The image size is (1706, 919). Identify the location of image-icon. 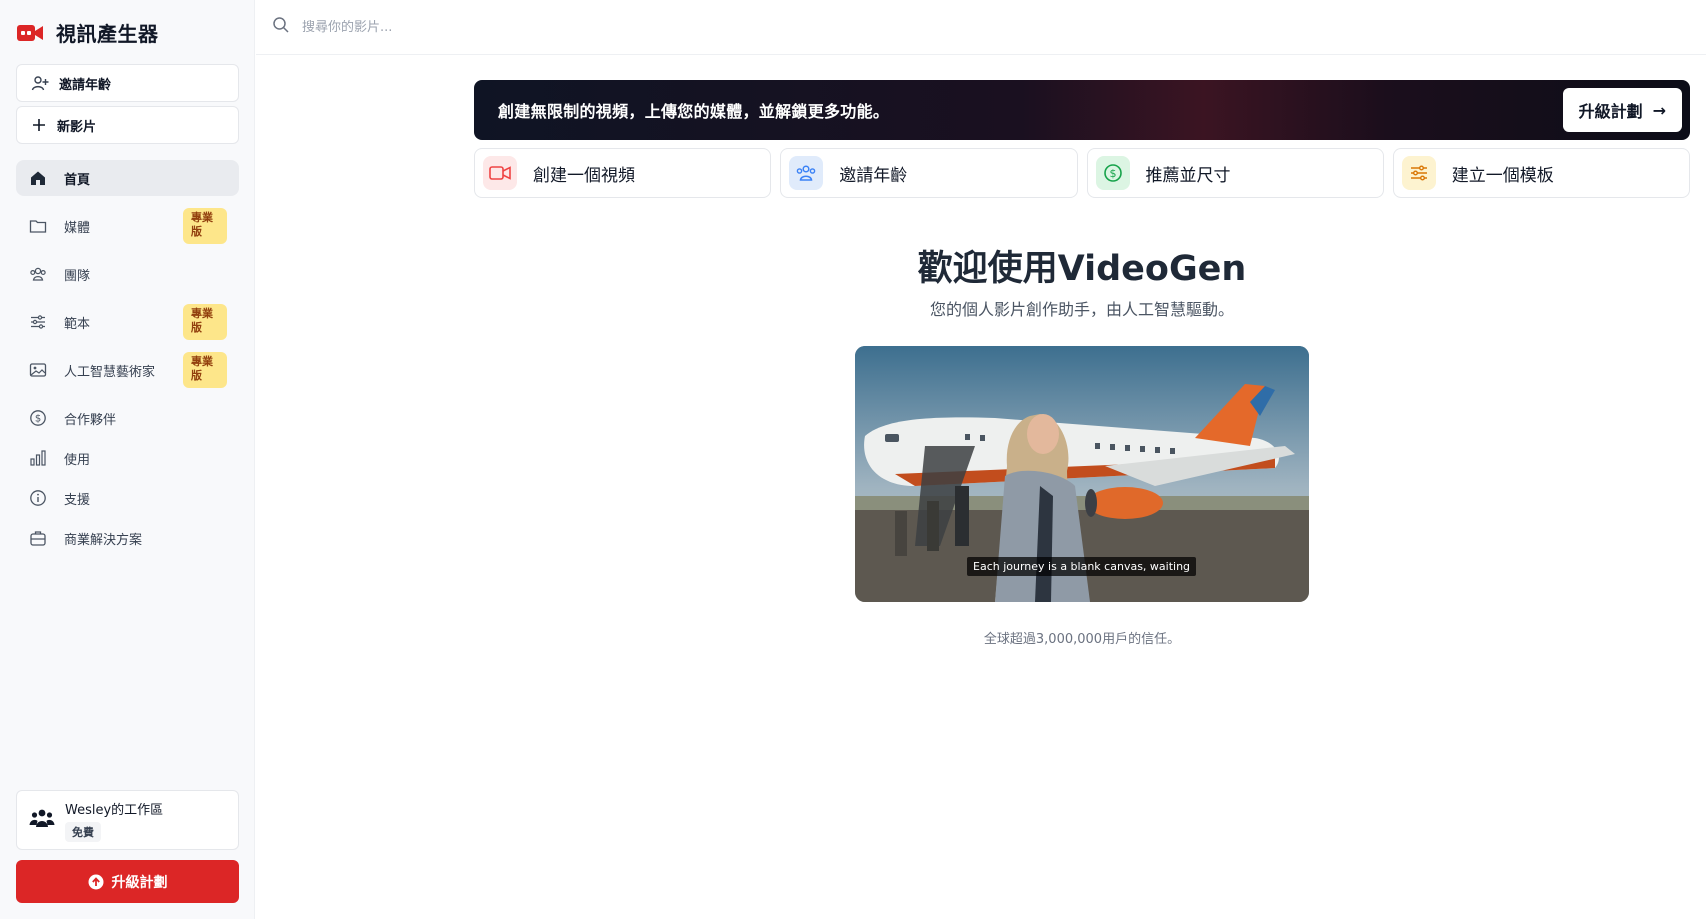
(38, 370).